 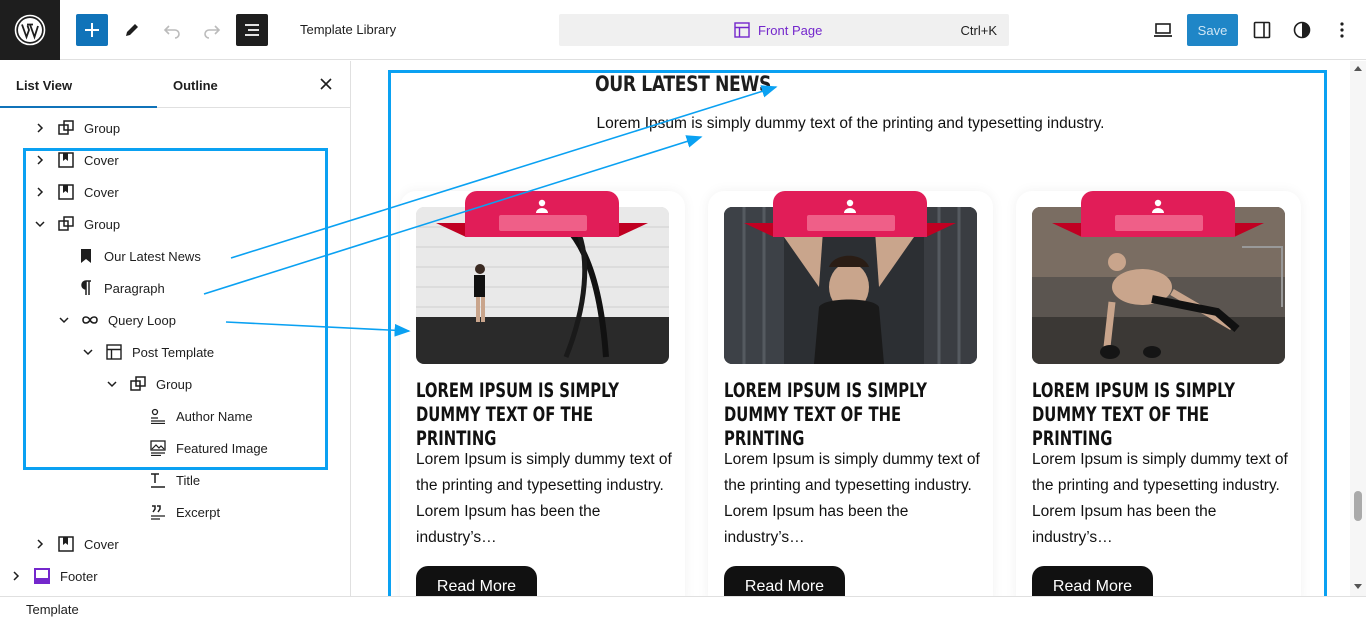 I want to click on redo-button, so click(x=212, y=30).